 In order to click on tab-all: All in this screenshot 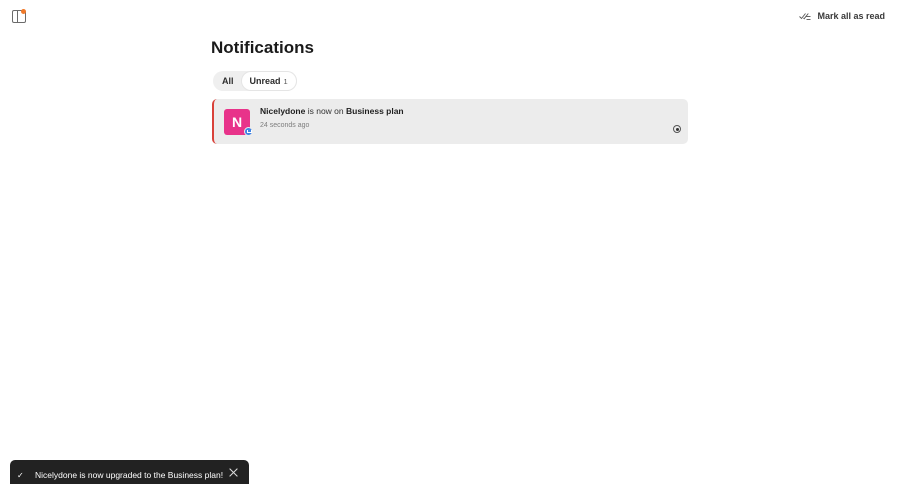, I will do `click(228, 81)`.